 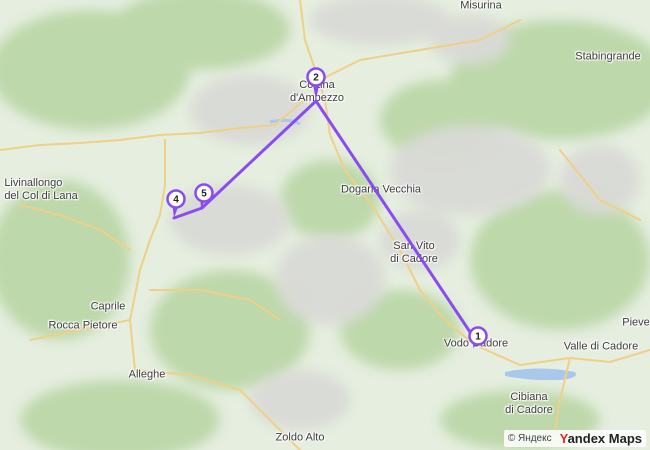 I want to click on waypoint-1-marker: 1, so click(x=478, y=337).